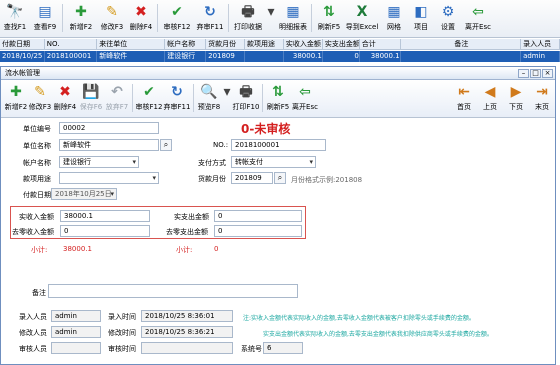 Image resolution: width=560 pixels, height=365 pixels. I want to click on window-title: 流水帐管理, so click(22, 73).